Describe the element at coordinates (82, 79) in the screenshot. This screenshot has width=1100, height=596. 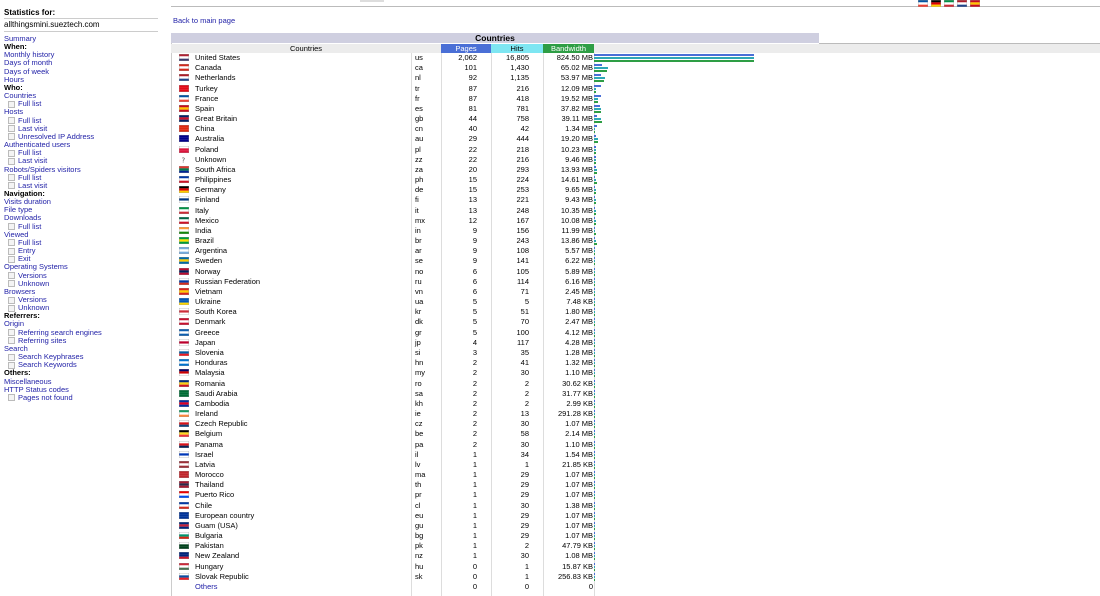
I see `menu-item: Hours` at that location.